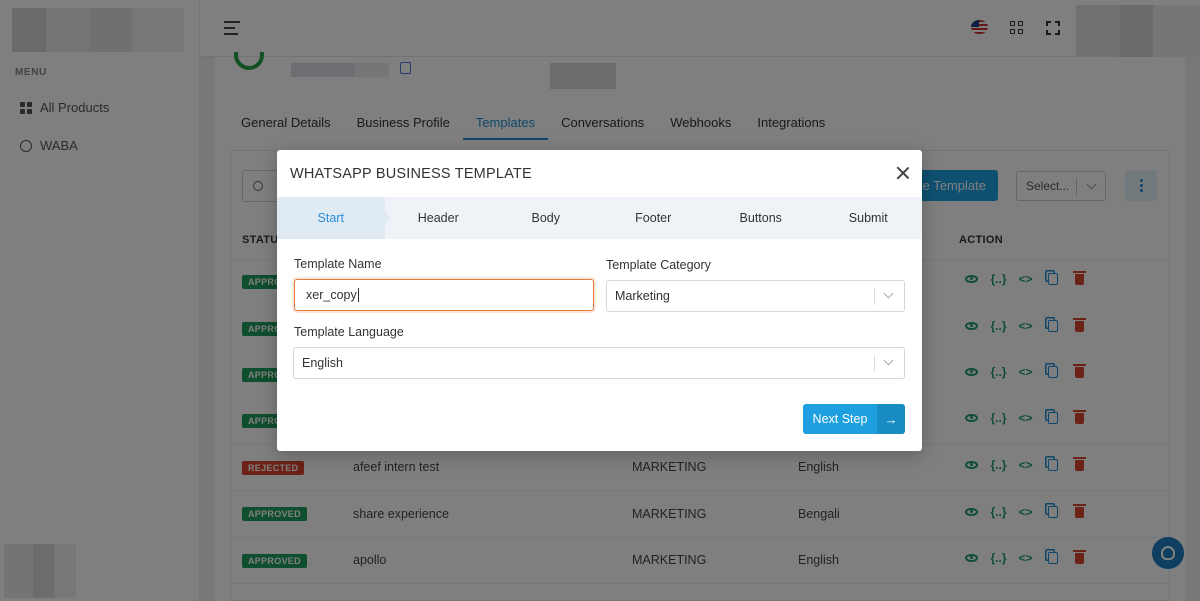 Image resolution: width=1200 pixels, height=601 pixels. I want to click on template-category-value: Marketing, so click(642, 296).